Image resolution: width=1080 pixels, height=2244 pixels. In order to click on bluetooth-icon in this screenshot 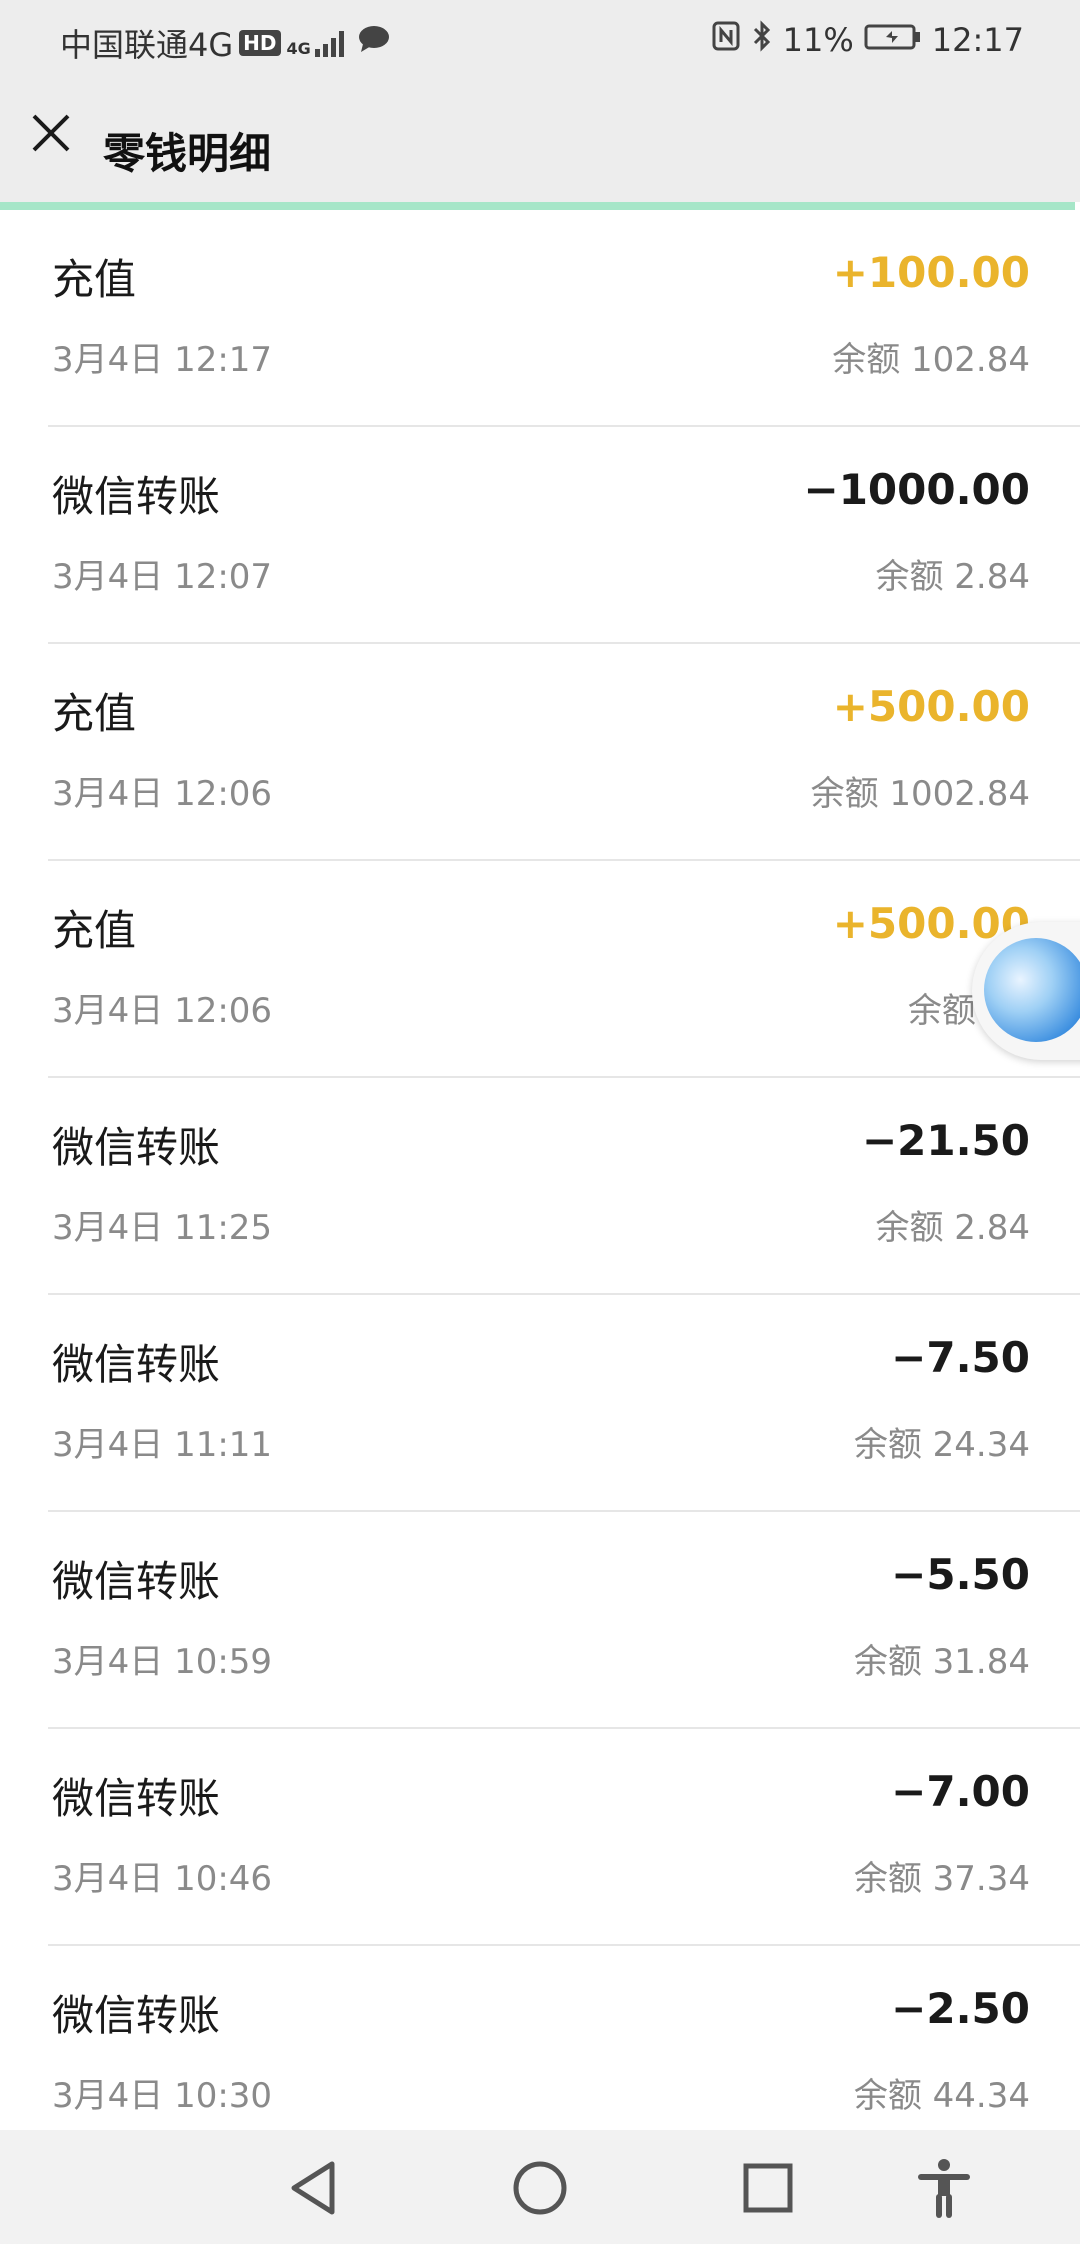, I will do `click(762, 40)`.